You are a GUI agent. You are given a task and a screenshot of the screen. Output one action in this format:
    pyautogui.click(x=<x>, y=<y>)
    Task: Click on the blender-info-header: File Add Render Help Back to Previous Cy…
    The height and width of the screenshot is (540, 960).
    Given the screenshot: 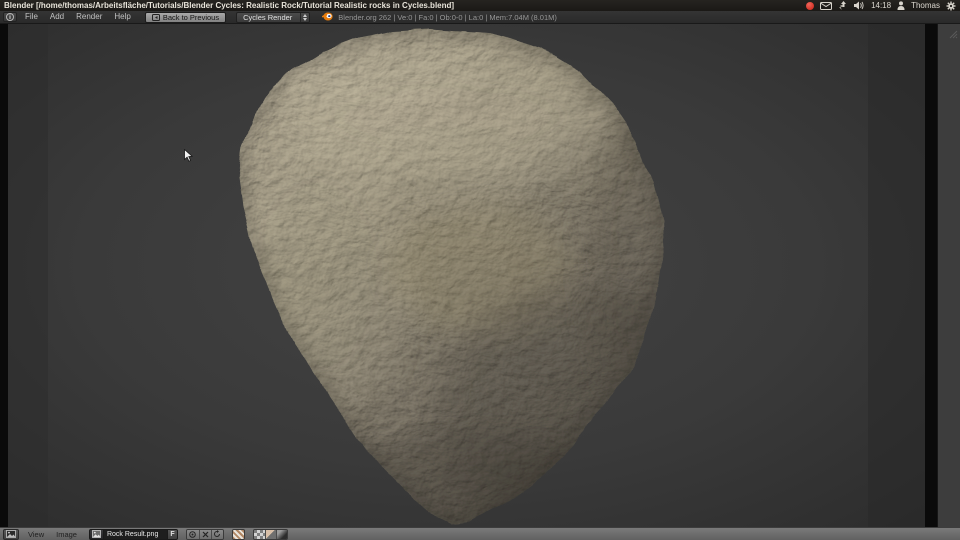 What is the action you would take?
    pyautogui.click(x=480, y=17)
    